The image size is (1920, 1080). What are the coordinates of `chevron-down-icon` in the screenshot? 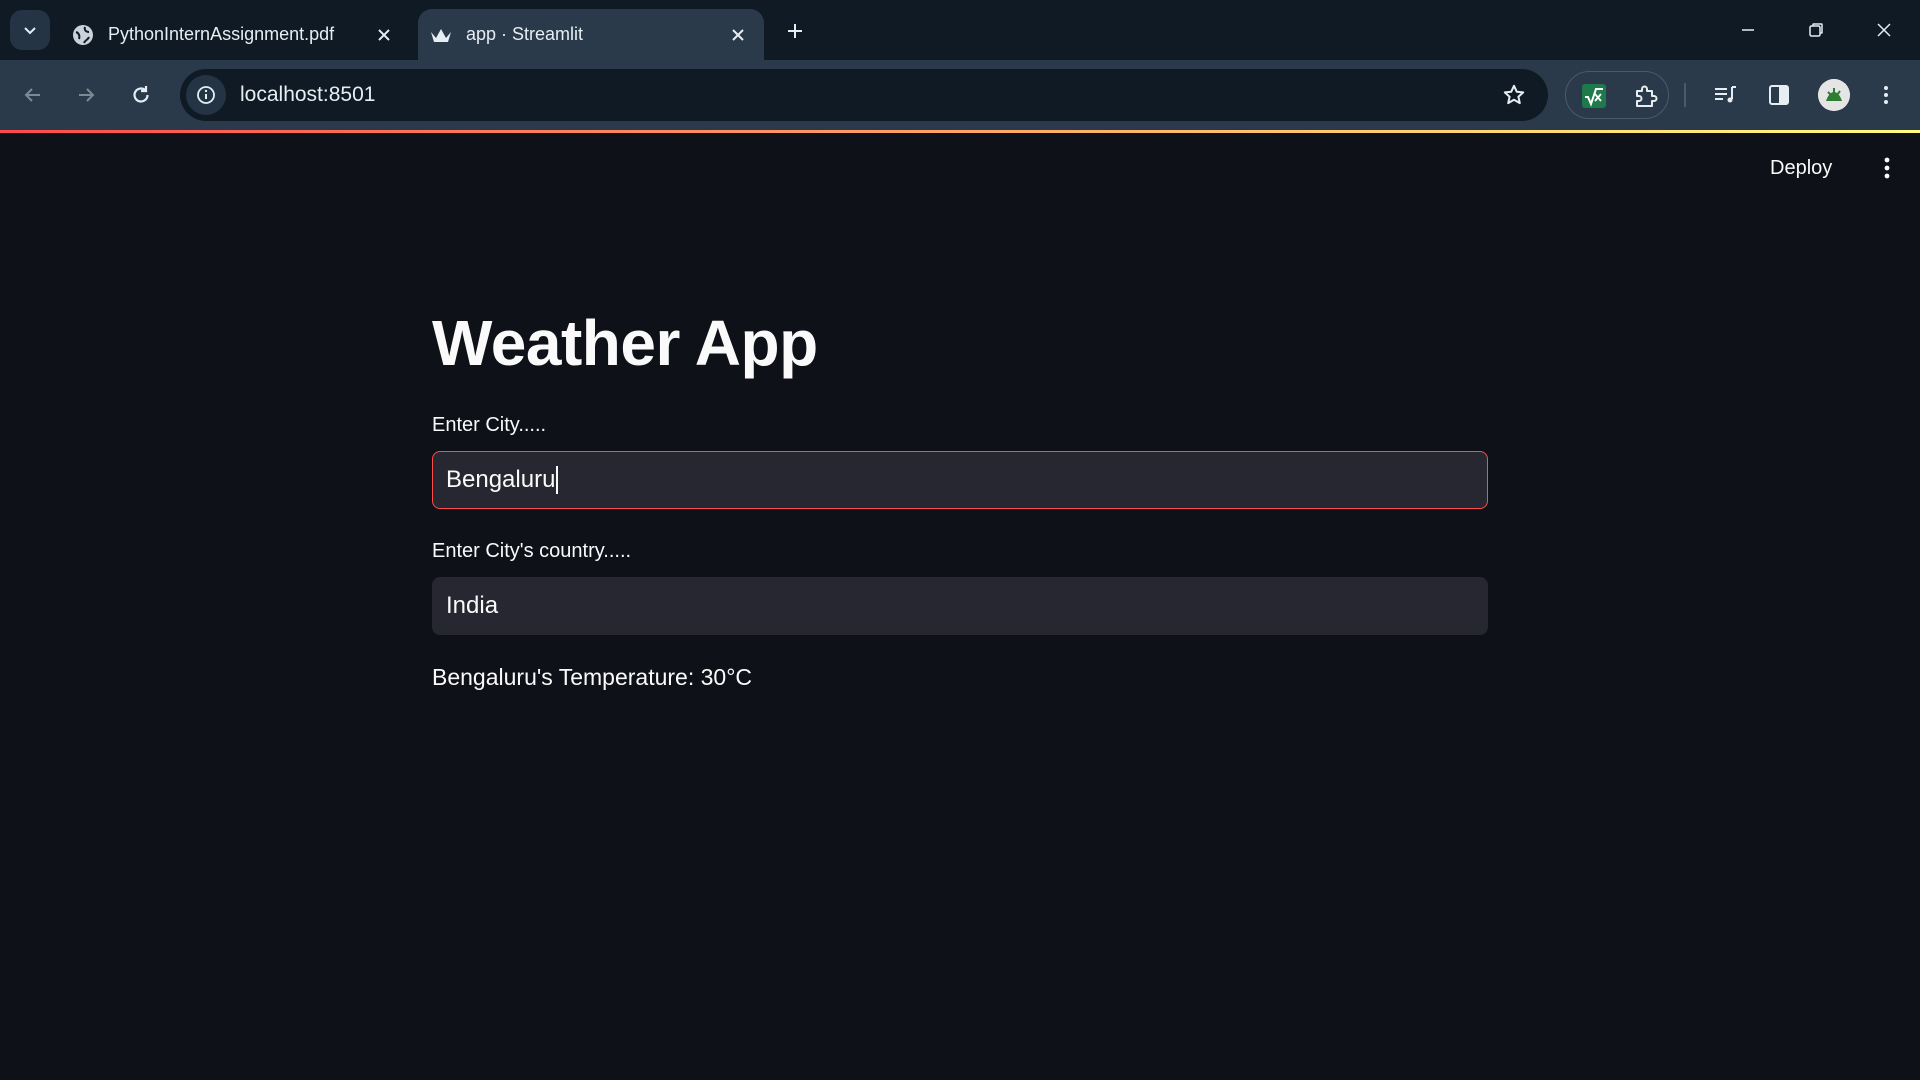 It's located at (30, 31).